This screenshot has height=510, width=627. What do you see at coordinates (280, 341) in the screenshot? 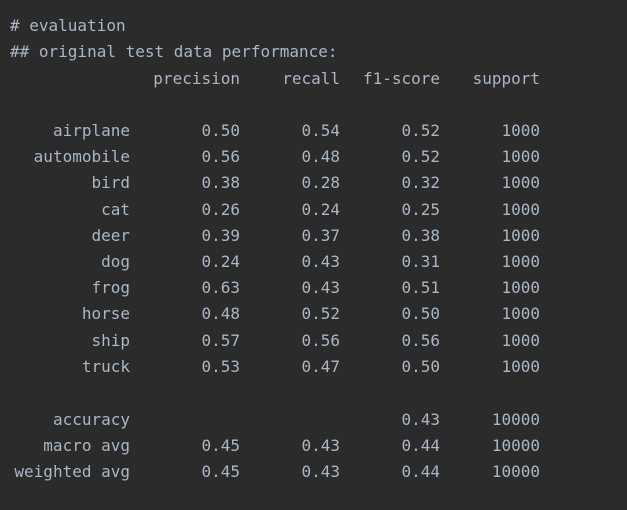
I see `report-row: ship 0.57 0.56 0.56 1000` at bounding box center [280, 341].